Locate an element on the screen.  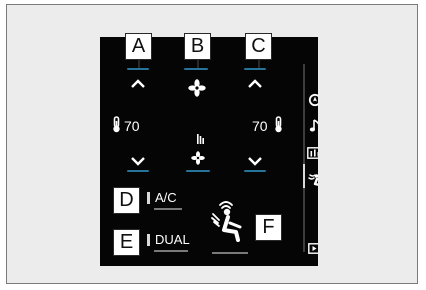
callout-d: D is located at coordinates (126, 200).